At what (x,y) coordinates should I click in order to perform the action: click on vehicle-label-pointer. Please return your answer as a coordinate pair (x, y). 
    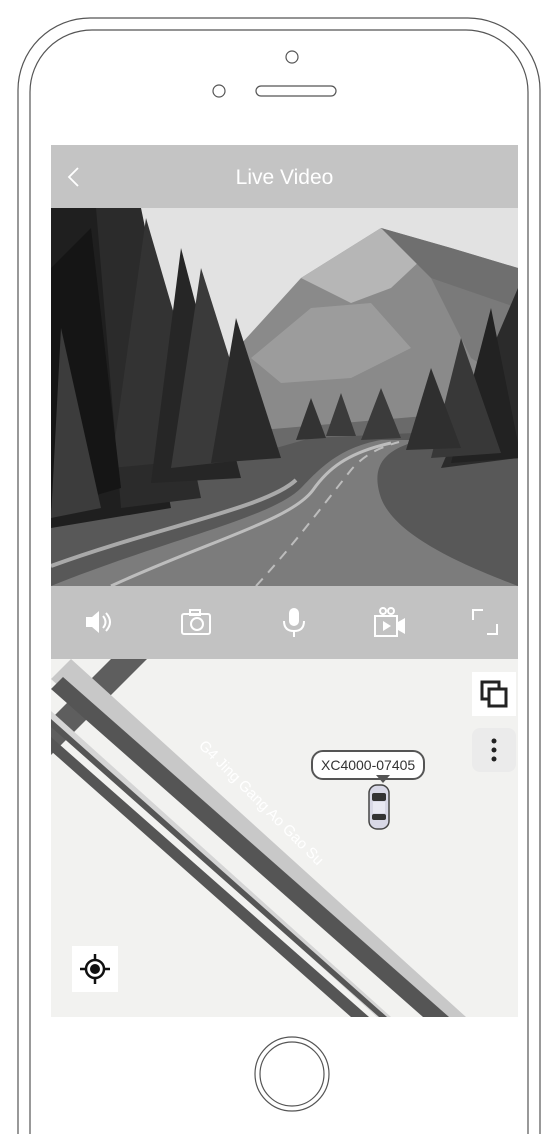
    Looking at the image, I should click on (383, 779).